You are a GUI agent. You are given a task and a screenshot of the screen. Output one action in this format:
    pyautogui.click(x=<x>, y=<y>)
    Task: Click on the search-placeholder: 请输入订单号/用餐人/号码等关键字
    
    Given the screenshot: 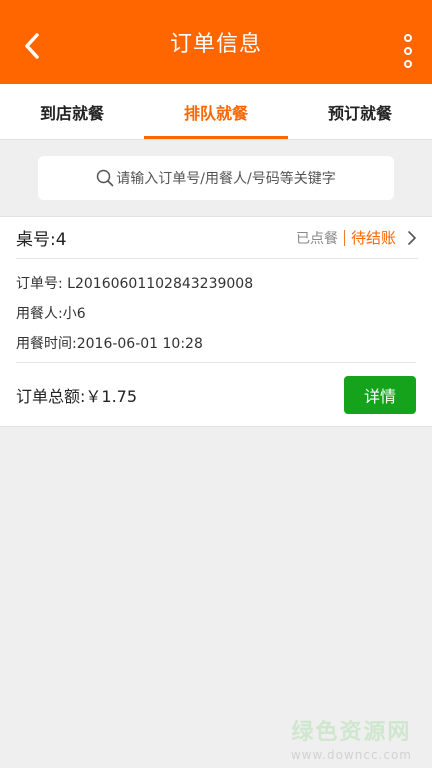 What is the action you would take?
    pyautogui.click(x=226, y=179)
    